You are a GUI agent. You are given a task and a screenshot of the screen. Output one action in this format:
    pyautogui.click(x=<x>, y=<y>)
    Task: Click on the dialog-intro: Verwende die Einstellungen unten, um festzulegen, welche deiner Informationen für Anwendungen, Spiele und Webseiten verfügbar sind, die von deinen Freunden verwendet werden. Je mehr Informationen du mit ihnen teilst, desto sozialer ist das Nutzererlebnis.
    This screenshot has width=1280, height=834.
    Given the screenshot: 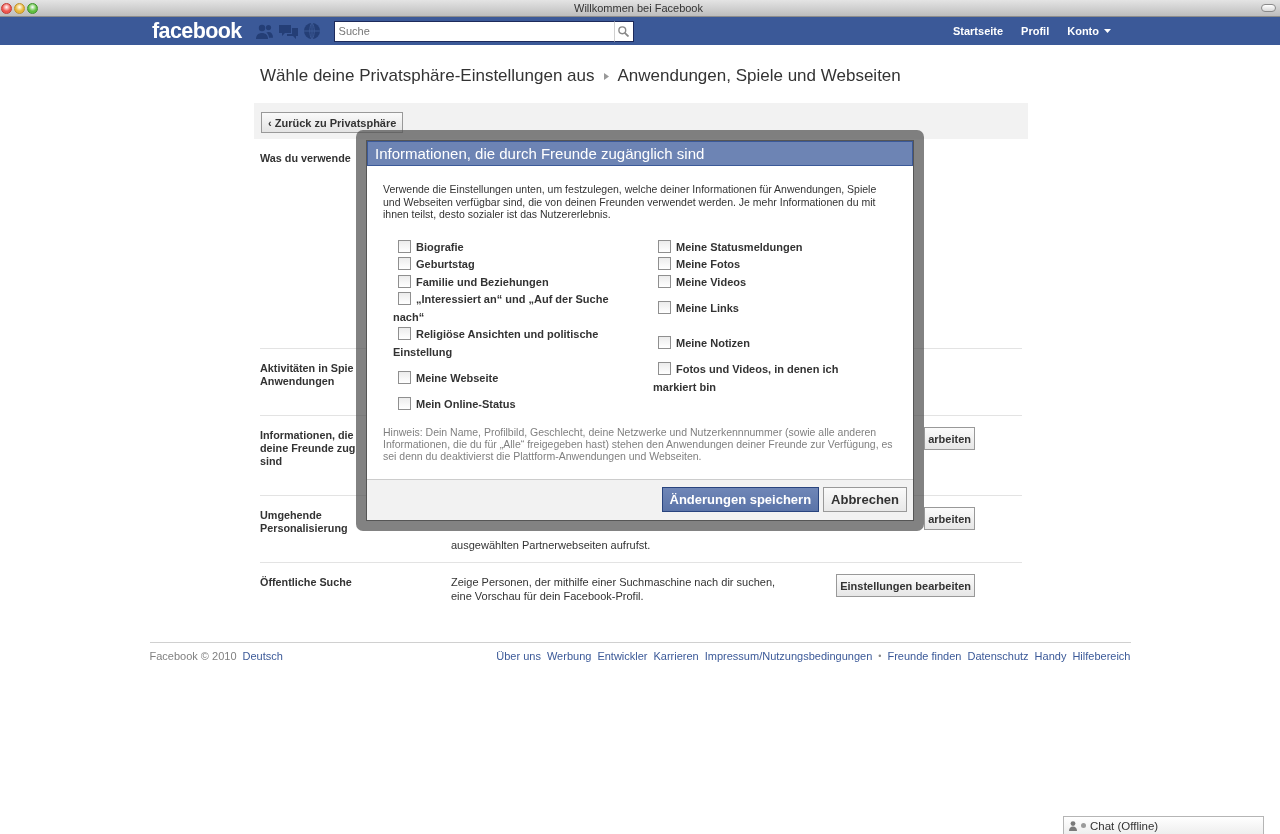 What is the action you would take?
    pyautogui.click(x=630, y=202)
    